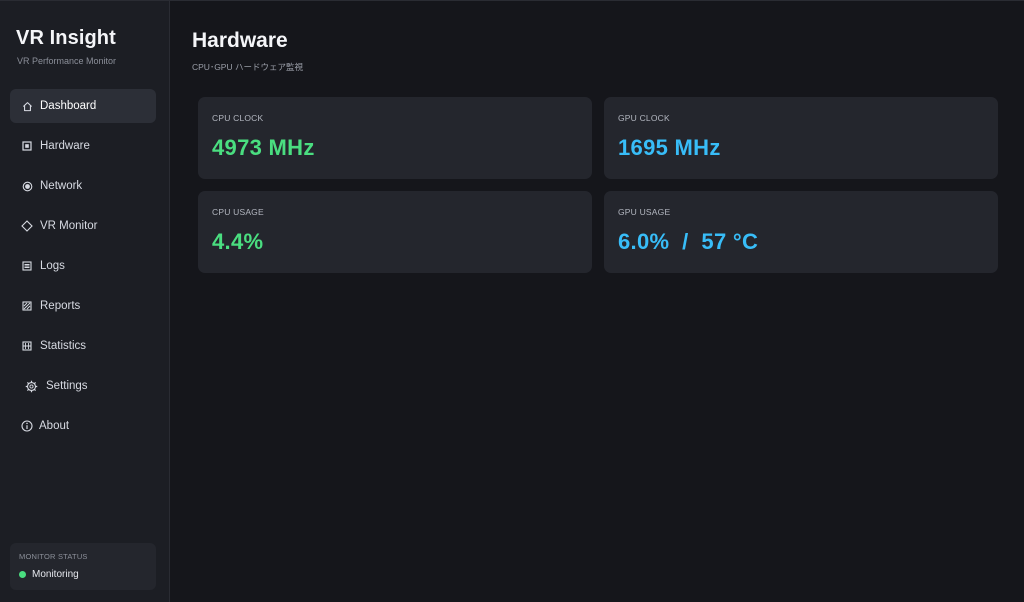 This screenshot has height=602, width=1024. Describe the element at coordinates (27, 426) in the screenshot. I see `info-icon` at that location.